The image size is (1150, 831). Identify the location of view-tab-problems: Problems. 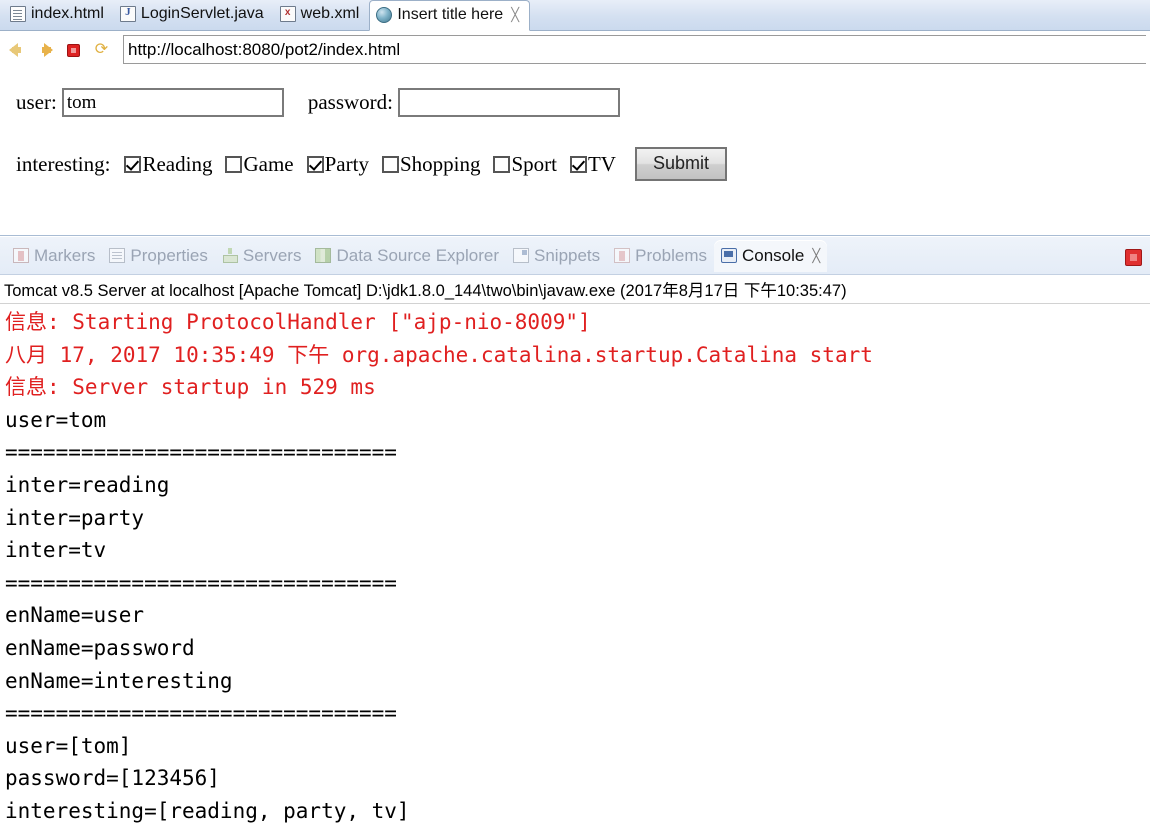
(660, 256).